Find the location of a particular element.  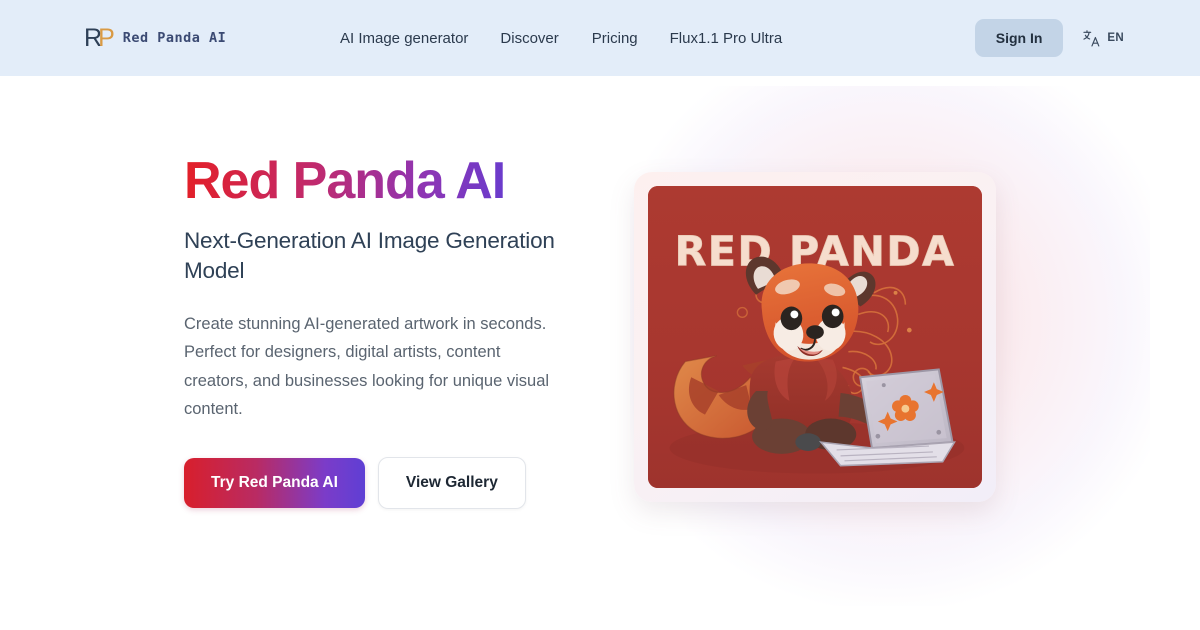

try-red-panda-ai-button: Try Red Panda AI is located at coordinates (274, 482).